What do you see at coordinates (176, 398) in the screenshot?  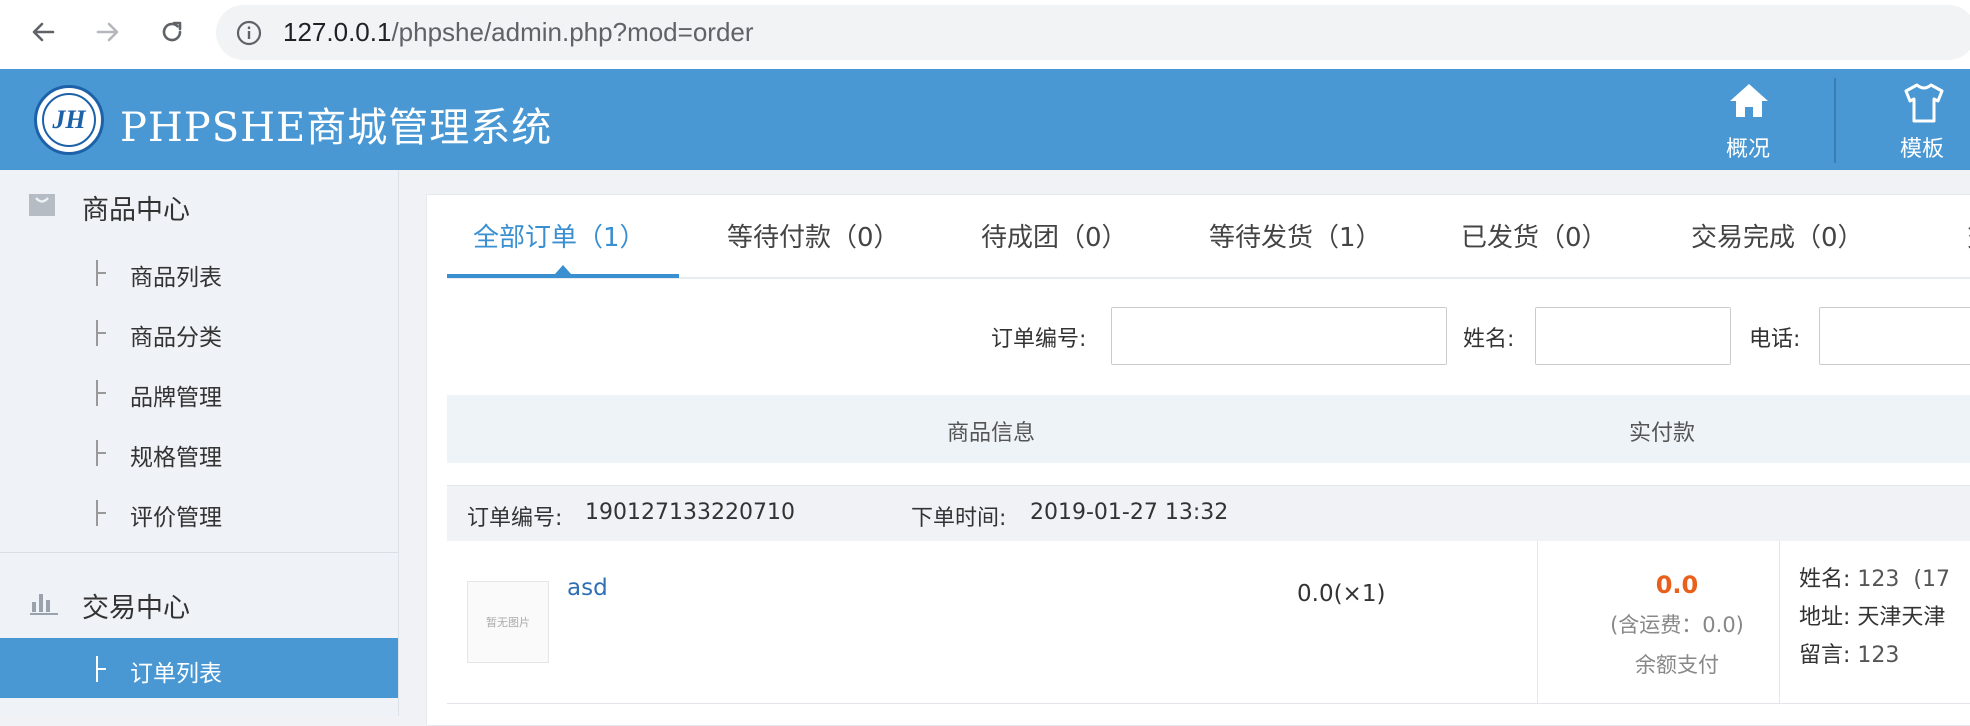 I see `sidebar-item-label: 品牌管理` at bounding box center [176, 398].